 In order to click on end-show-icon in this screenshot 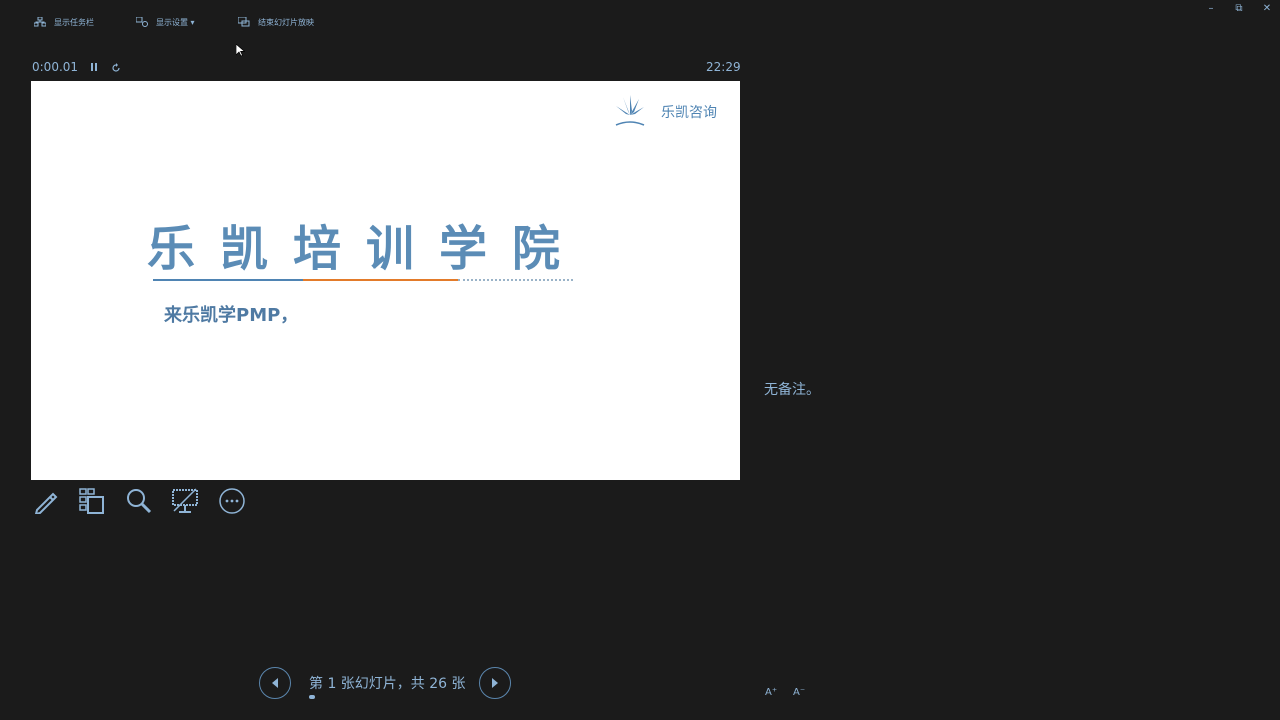, I will do `click(244, 22)`.